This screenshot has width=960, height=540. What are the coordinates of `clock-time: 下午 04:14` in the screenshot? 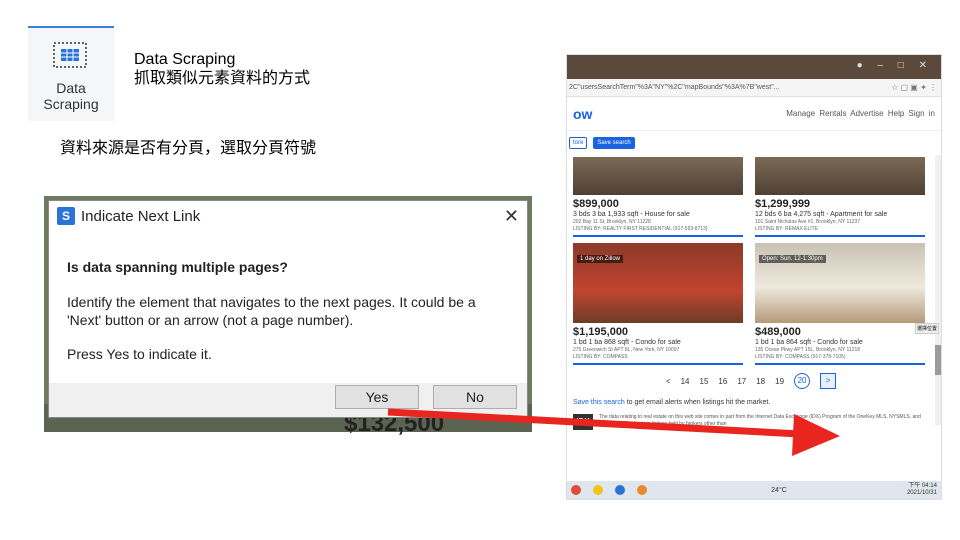 It's located at (922, 486).